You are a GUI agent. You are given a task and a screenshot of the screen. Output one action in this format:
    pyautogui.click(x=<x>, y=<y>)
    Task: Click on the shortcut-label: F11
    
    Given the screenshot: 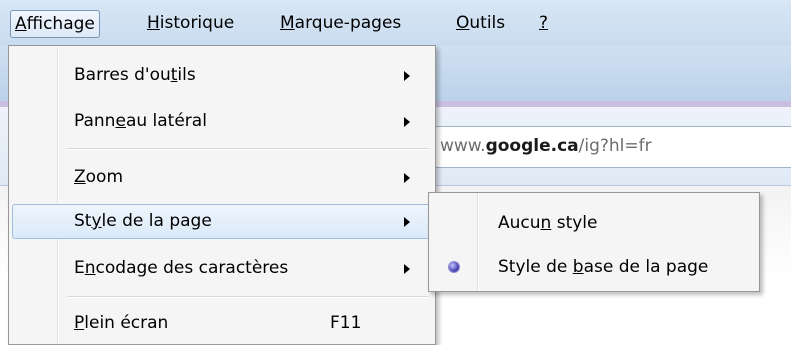 What is the action you would take?
    pyautogui.click(x=346, y=323)
    